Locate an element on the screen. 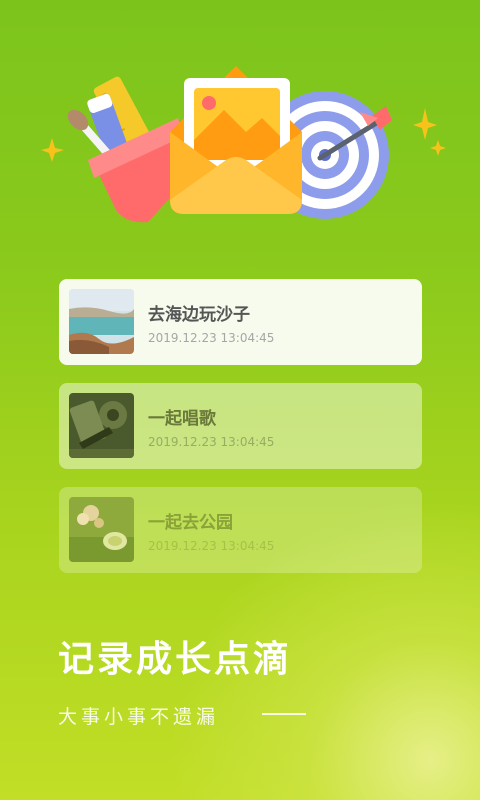 This screenshot has width=480, height=800. slogan-title: 记录成长点滴 is located at coordinates (175, 659).